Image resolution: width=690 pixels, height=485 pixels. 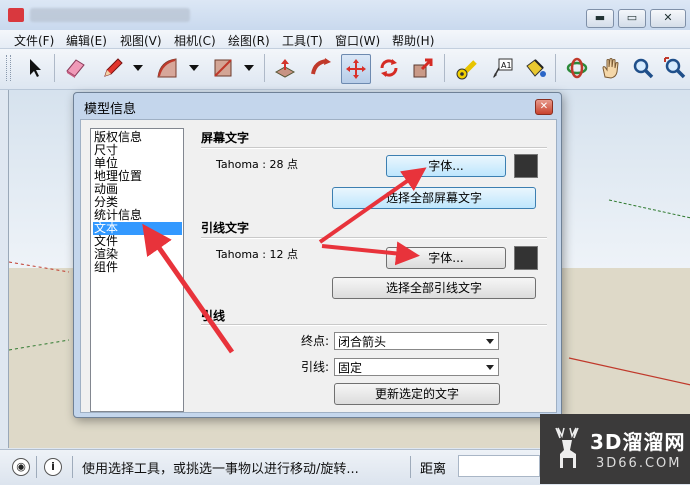 What do you see at coordinates (257, 164) in the screenshot?
I see `screen-text-font-info: Tahoma : 28 点` at bounding box center [257, 164].